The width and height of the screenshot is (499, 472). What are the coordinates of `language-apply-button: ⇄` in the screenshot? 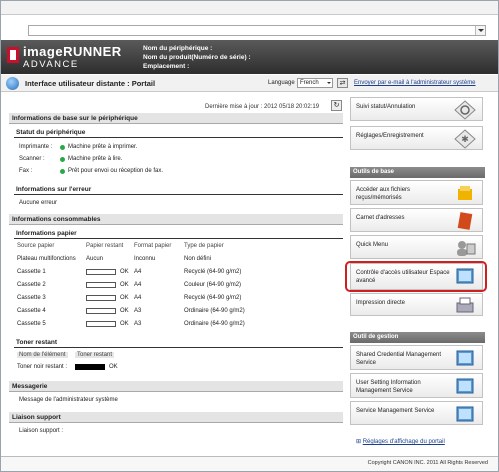 It's located at (342, 83).